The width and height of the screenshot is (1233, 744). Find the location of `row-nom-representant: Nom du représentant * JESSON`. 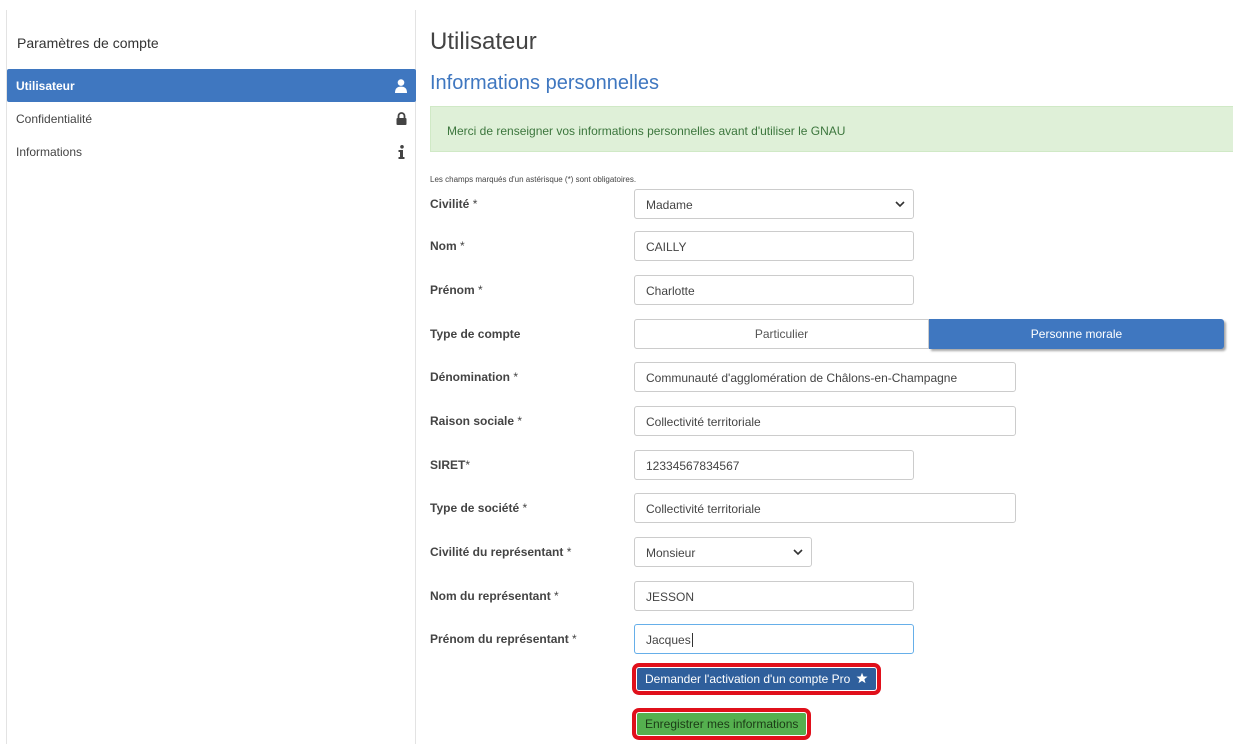

row-nom-representant: Nom du représentant * JESSON is located at coordinates (831, 596).